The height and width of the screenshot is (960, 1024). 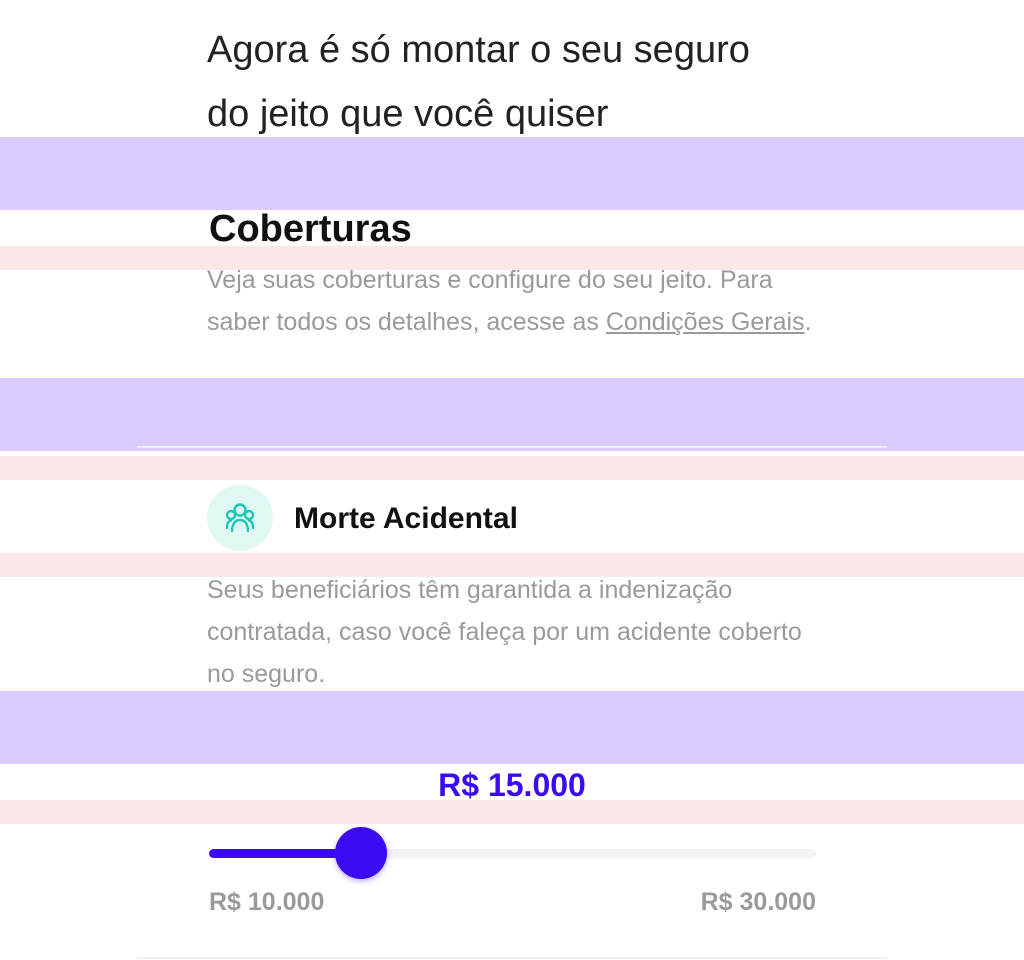 What do you see at coordinates (310, 229) in the screenshot?
I see `coverages-title: Coberturas` at bounding box center [310, 229].